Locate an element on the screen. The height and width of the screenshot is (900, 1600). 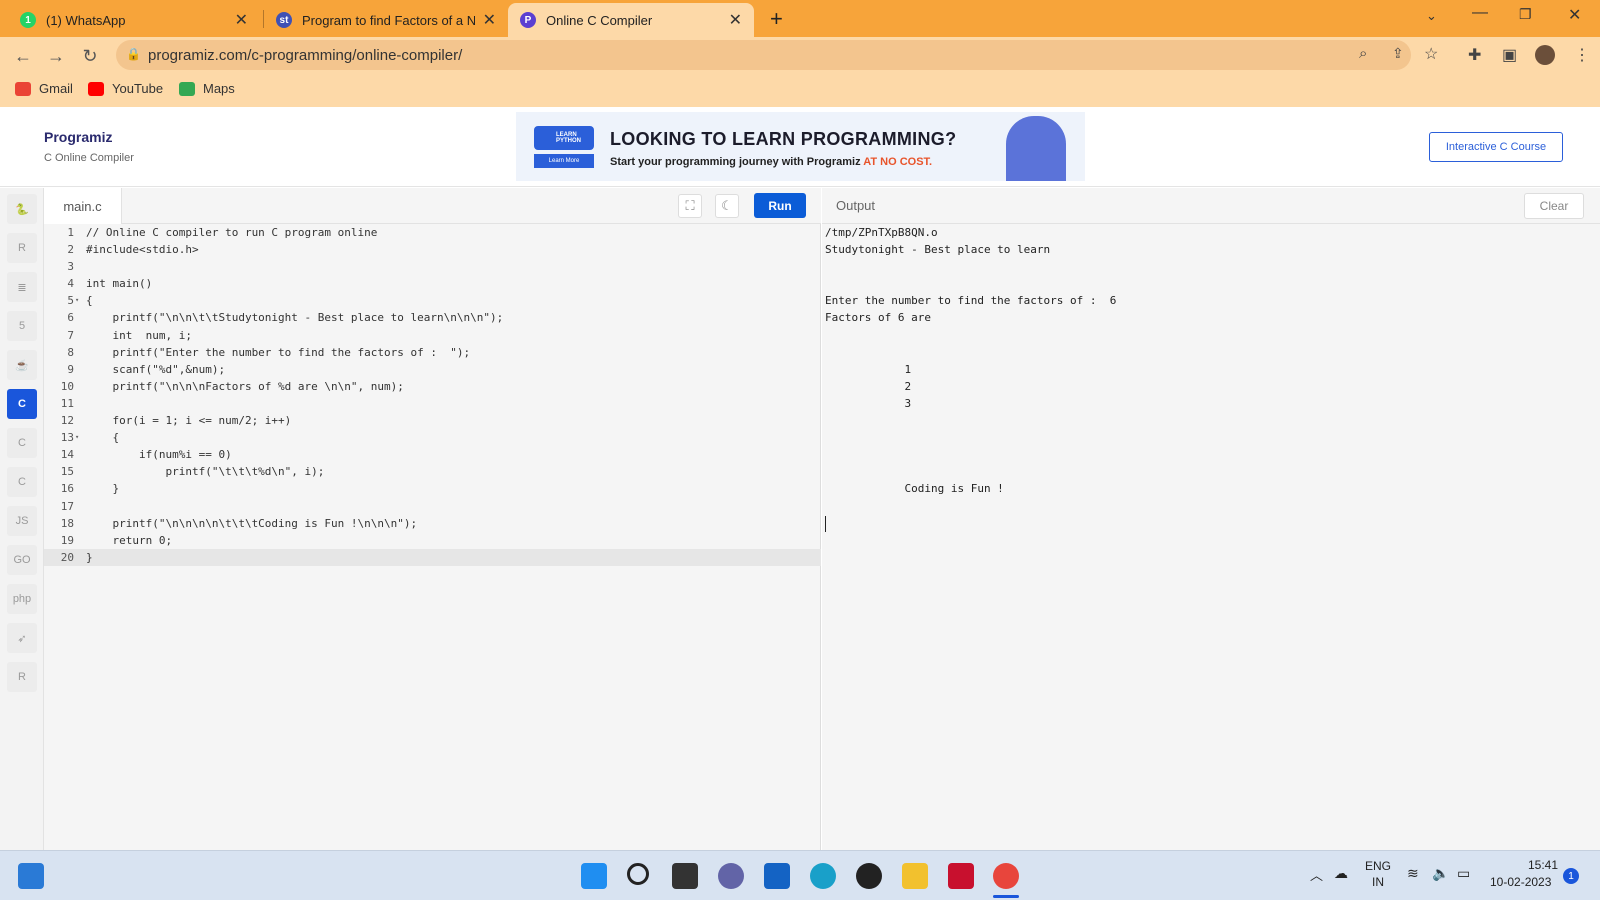
r-icon: R is located at coordinates (22, 248).